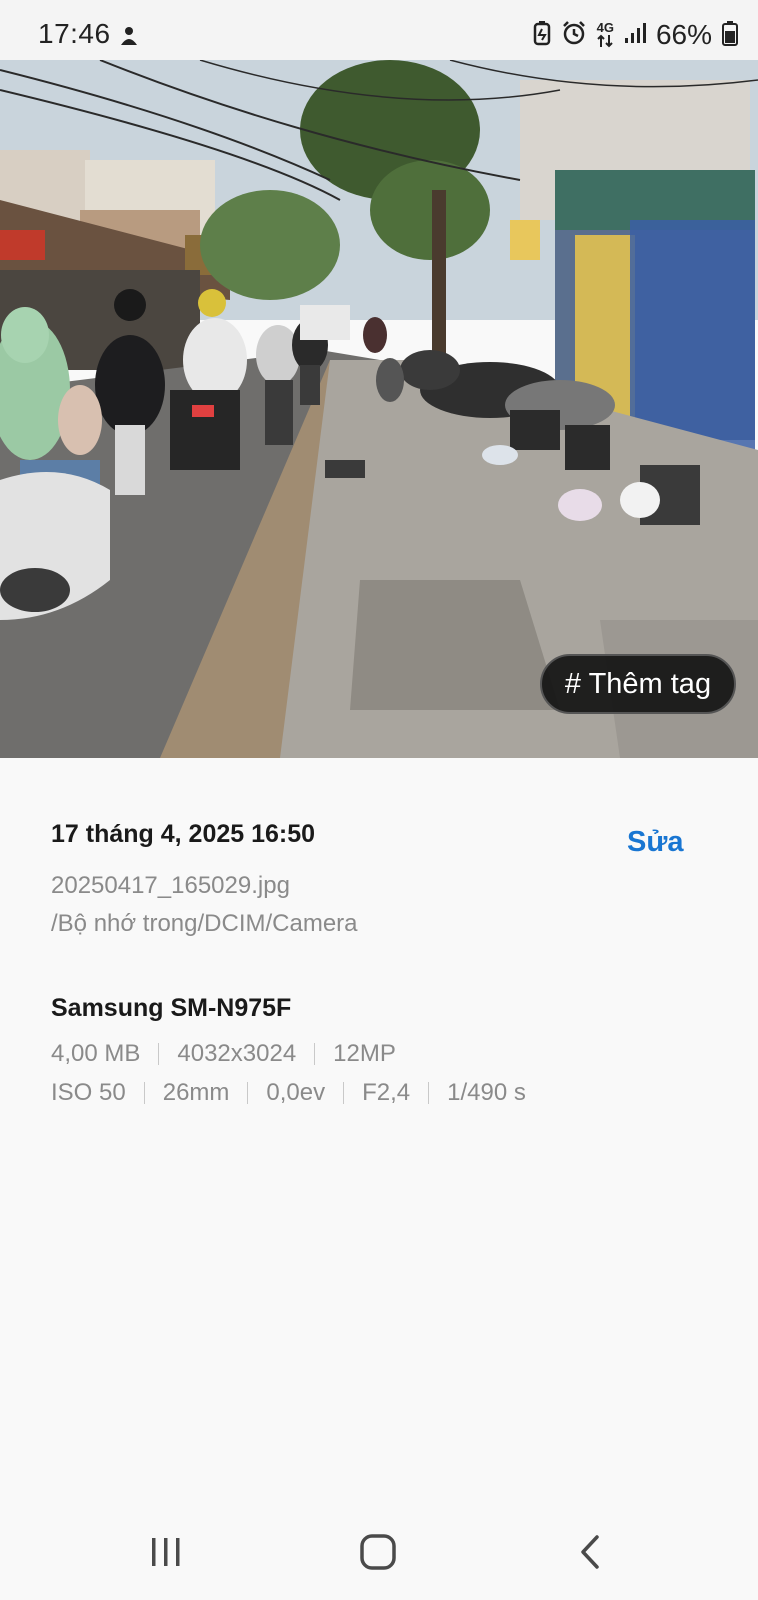 This screenshot has width=758, height=1600. I want to click on status-icons: 4G 66%, so click(635, 35).